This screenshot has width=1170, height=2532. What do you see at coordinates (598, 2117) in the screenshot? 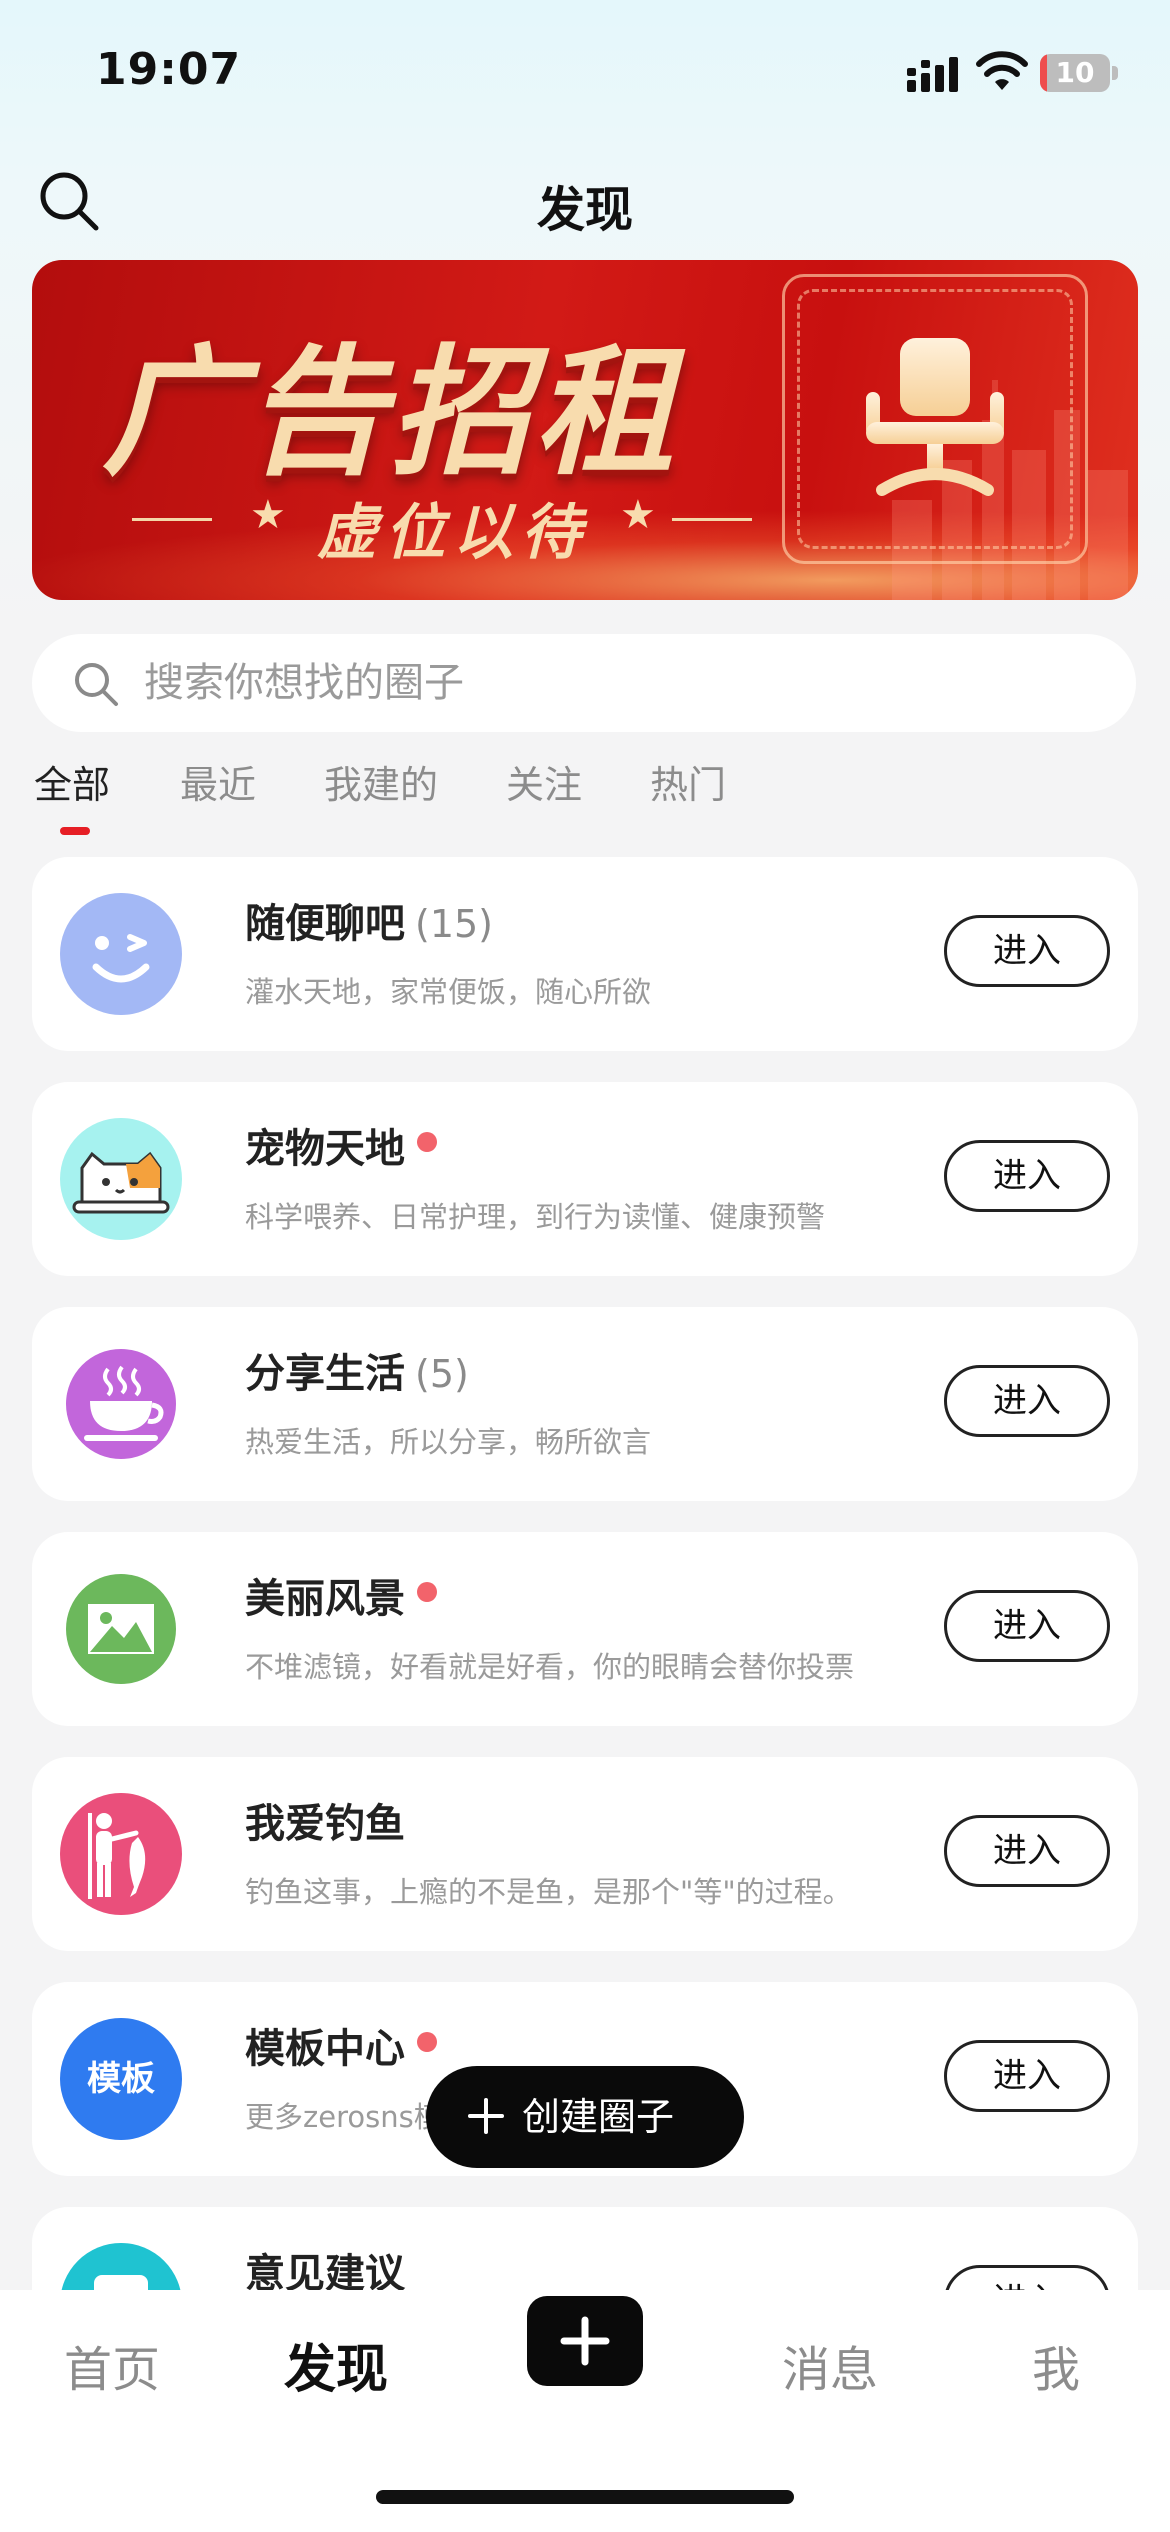
I see `create-circle-label: 创建圈子` at bounding box center [598, 2117].